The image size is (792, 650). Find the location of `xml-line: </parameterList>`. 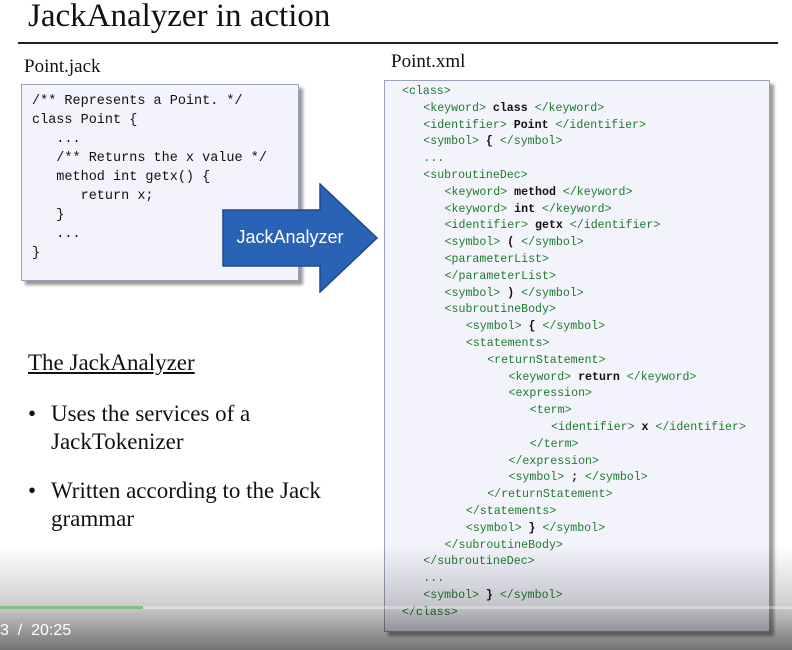

xml-line: </parameterList> is located at coordinates (500, 277).